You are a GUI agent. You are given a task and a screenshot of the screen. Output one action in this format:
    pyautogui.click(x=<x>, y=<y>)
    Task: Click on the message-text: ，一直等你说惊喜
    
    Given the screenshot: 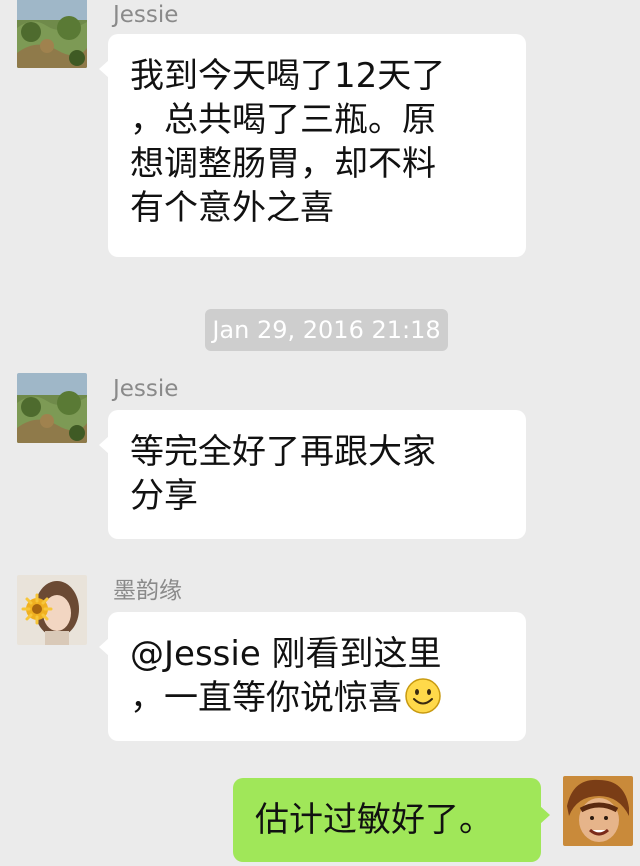 What is the action you would take?
    pyautogui.click(x=266, y=698)
    